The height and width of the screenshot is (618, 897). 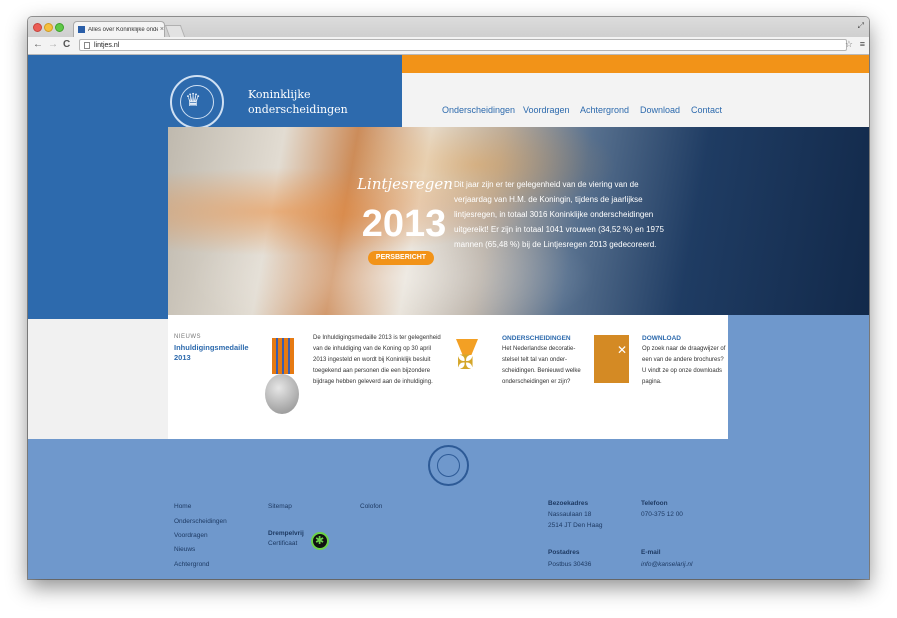 What do you see at coordinates (162, 29) in the screenshot?
I see `tab-close-icon: ×` at bounding box center [162, 29].